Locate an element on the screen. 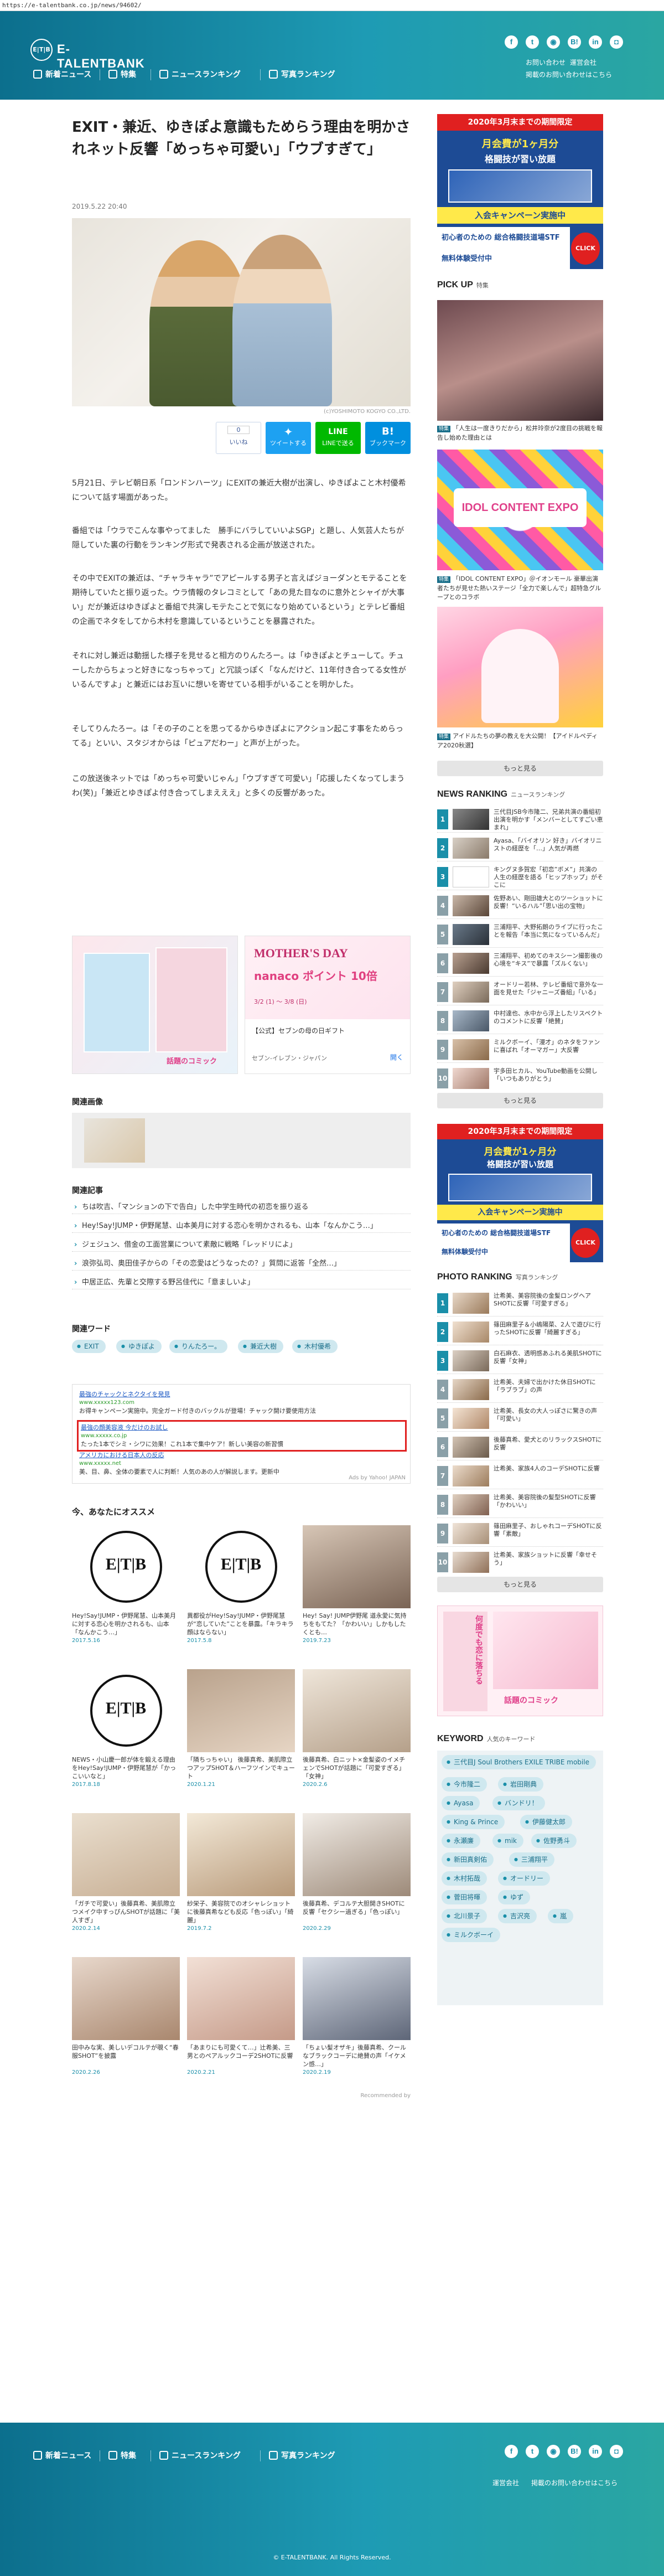 The image size is (664, 2576). keyword-tag: ゆず is located at coordinates (514, 1897).